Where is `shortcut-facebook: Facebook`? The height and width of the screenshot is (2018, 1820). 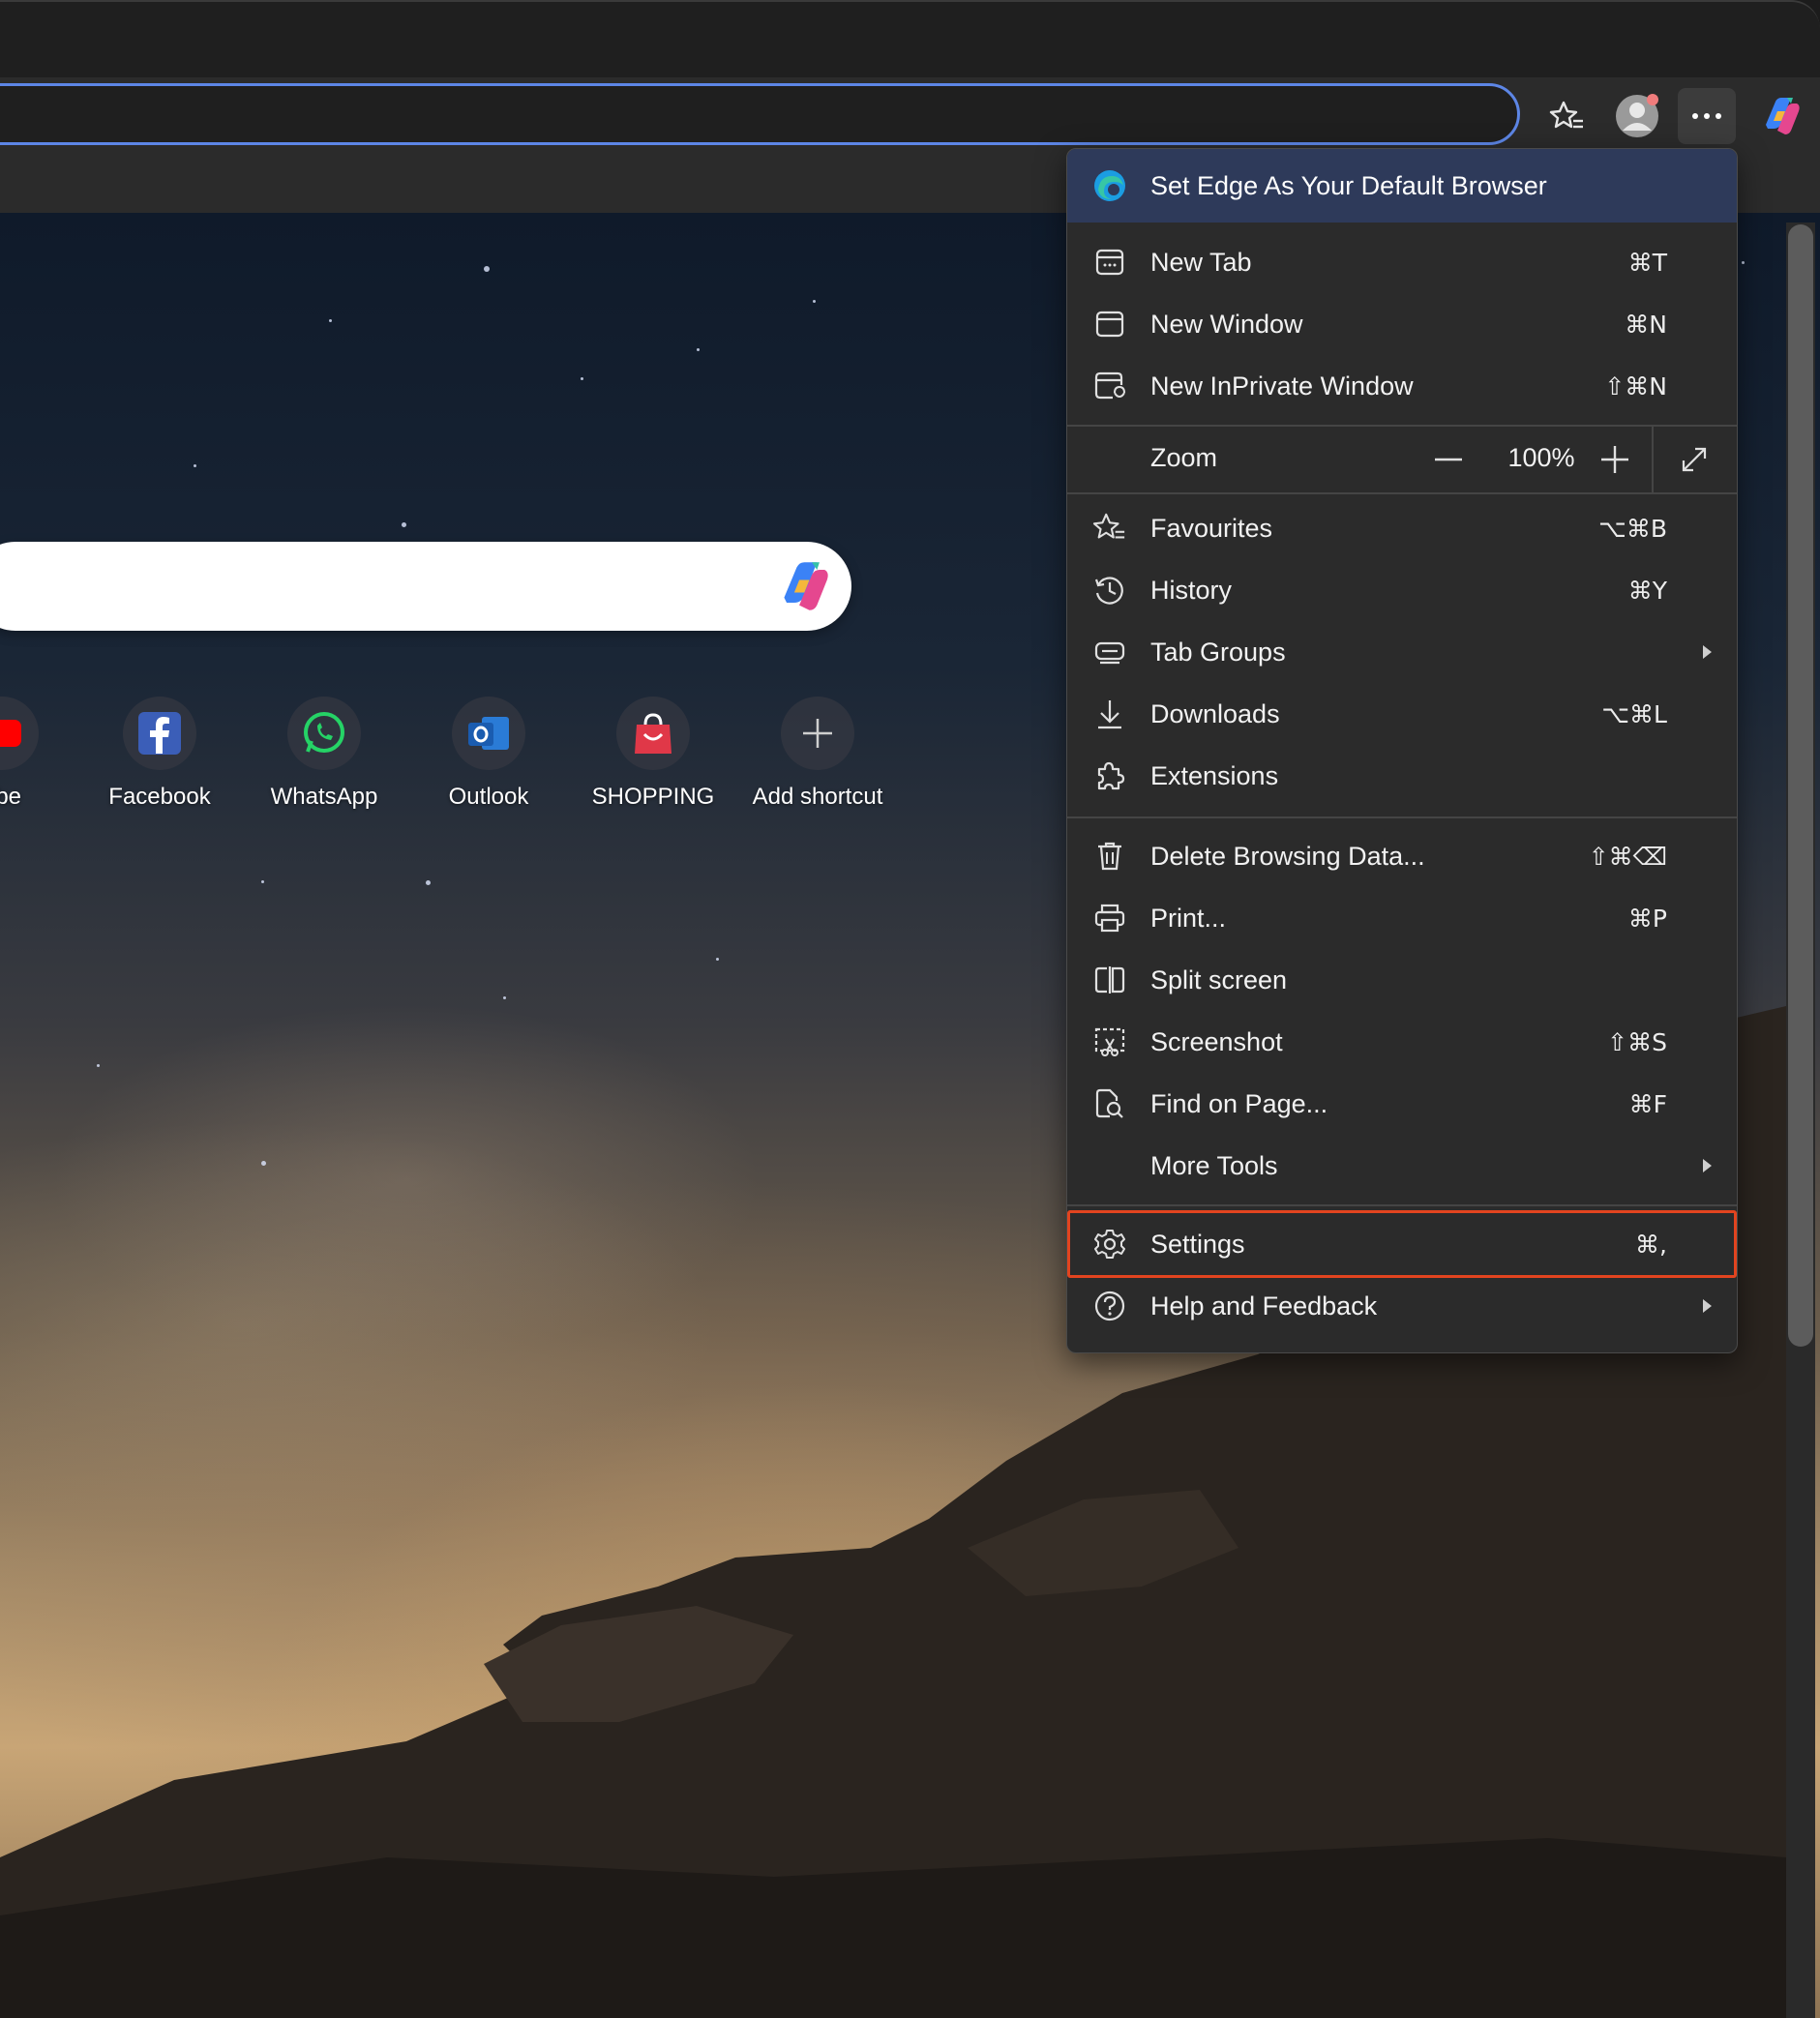
shortcut-facebook: Facebook is located at coordinates (160, 754).